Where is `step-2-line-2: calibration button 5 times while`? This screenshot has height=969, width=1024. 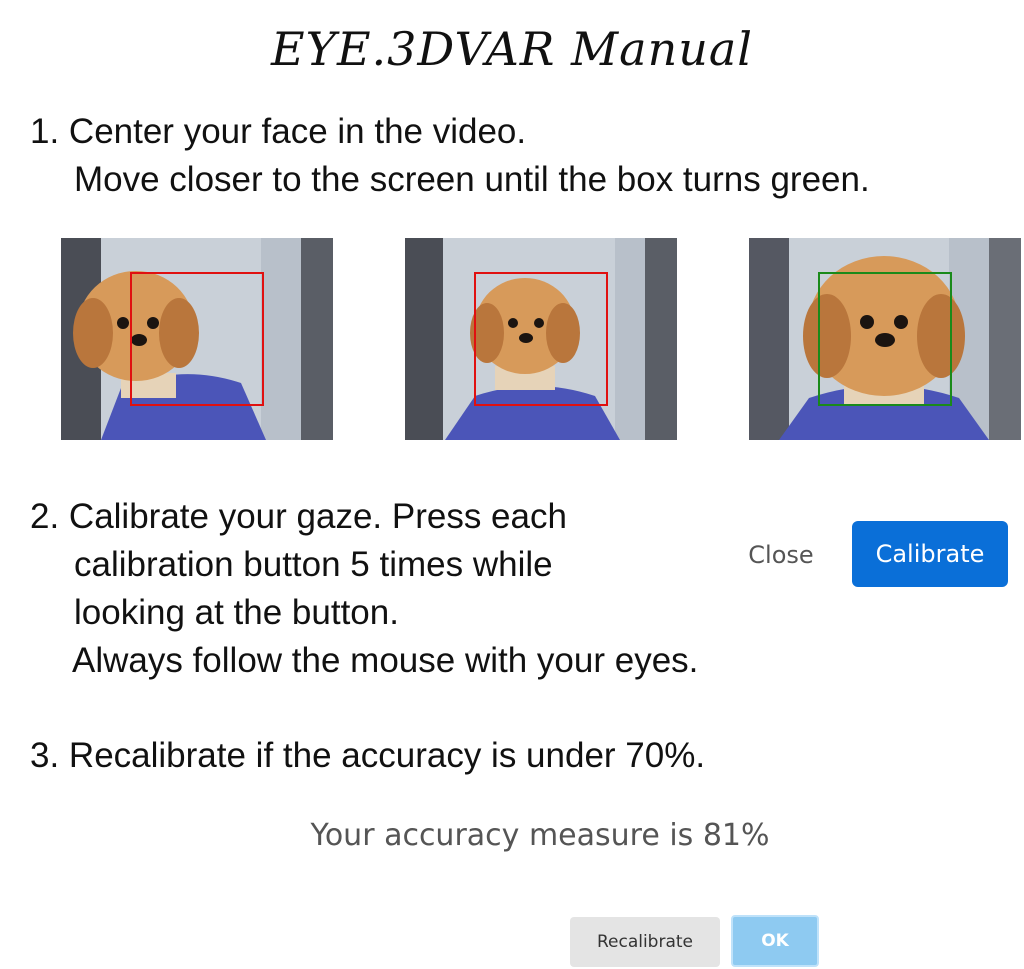
step-2-line-2: calibration button 5 times while is located at coordinates (313, 564).